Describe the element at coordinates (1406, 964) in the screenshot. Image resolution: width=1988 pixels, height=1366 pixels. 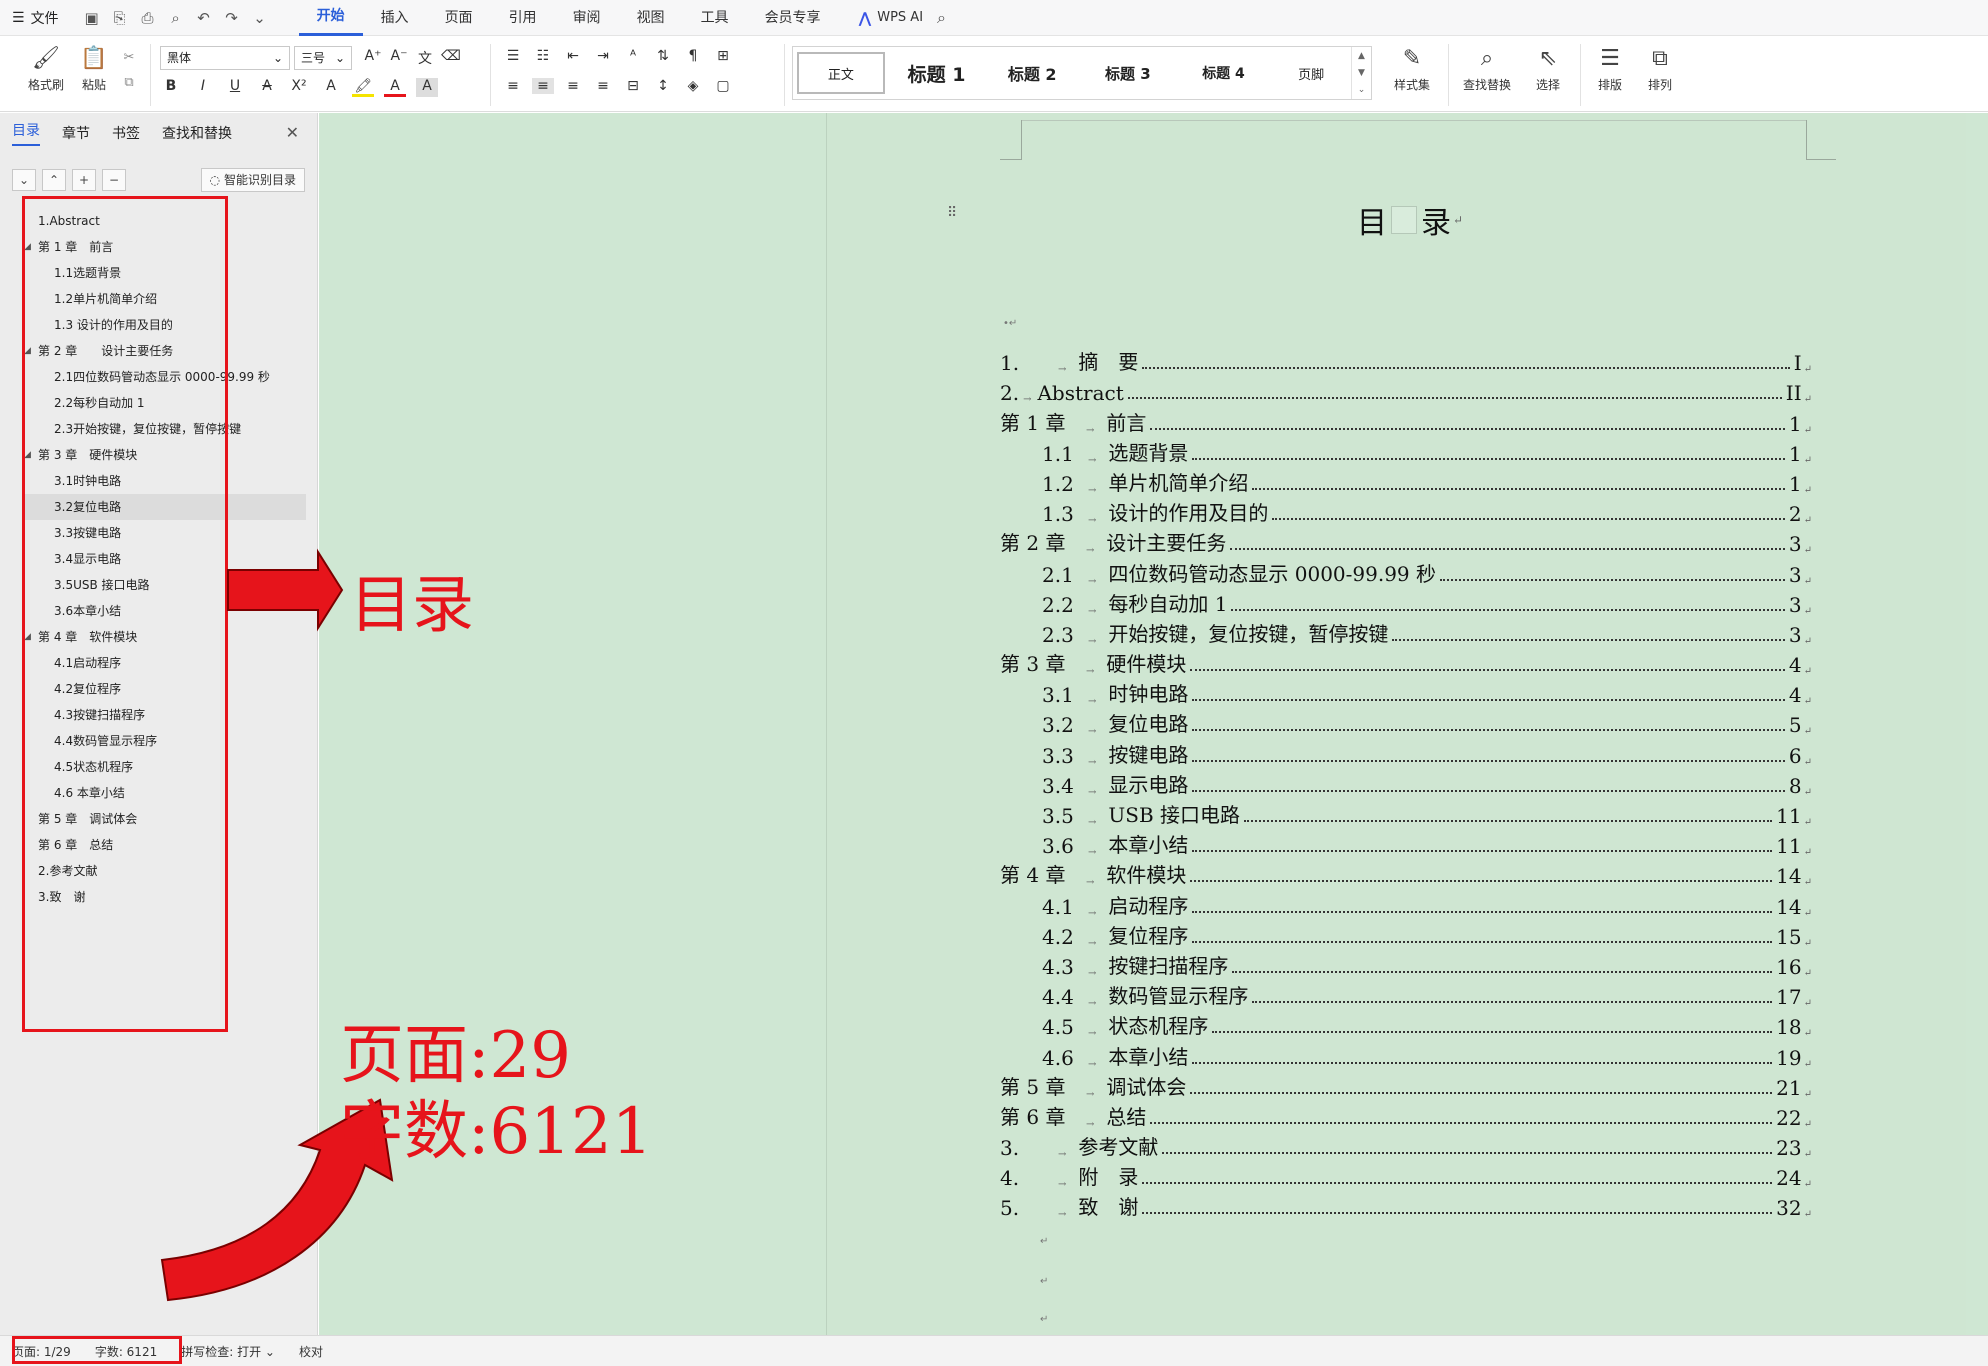
I see `toc-entry: 4.3 → 按键扫描程序 16 ↵` at that location.